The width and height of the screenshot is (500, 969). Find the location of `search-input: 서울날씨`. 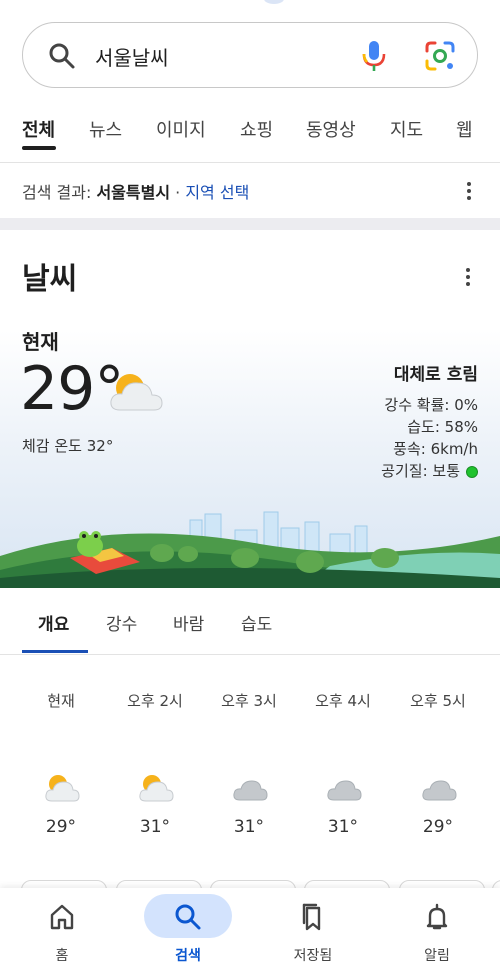

search-input: 서울날씨 is located at coordinates (132, 56).